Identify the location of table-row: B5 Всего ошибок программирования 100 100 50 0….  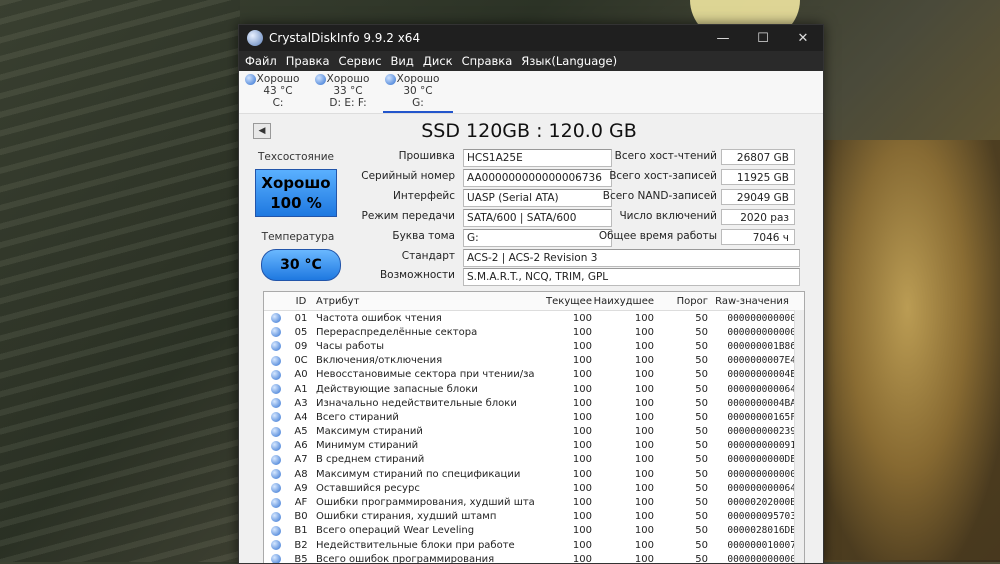
(534, 558).